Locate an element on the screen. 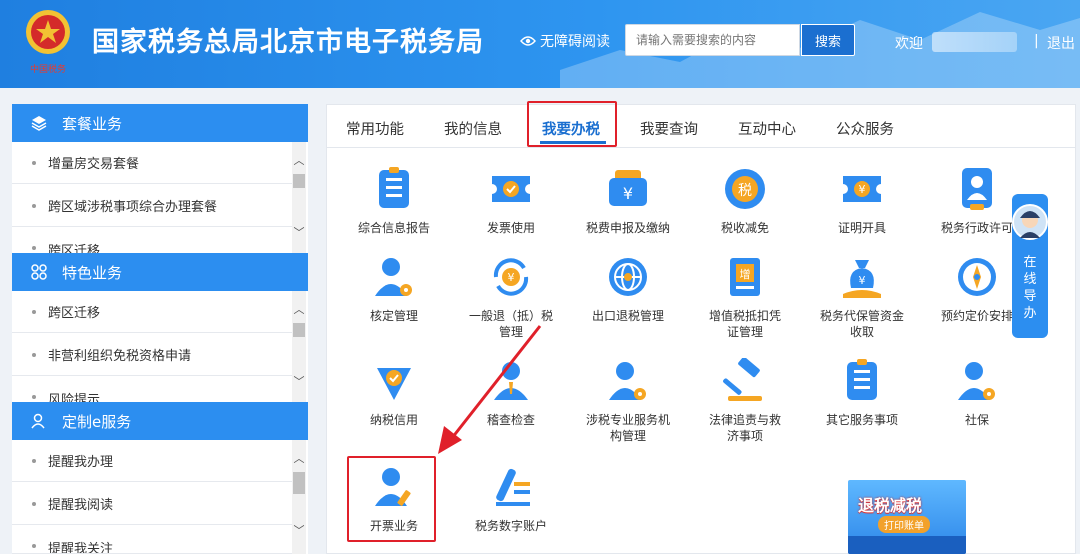 This screenshot has height=554, width=1080. grid-icon is located at coordinates (39, 272).